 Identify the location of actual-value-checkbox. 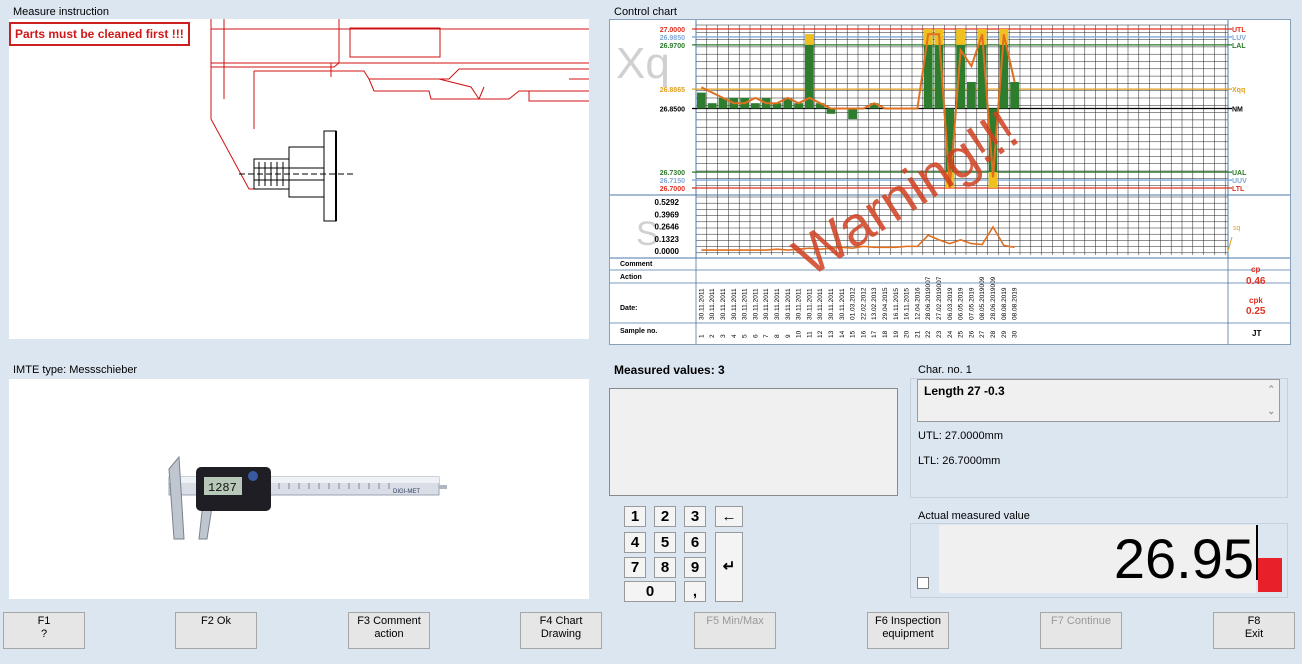
(923, 583).